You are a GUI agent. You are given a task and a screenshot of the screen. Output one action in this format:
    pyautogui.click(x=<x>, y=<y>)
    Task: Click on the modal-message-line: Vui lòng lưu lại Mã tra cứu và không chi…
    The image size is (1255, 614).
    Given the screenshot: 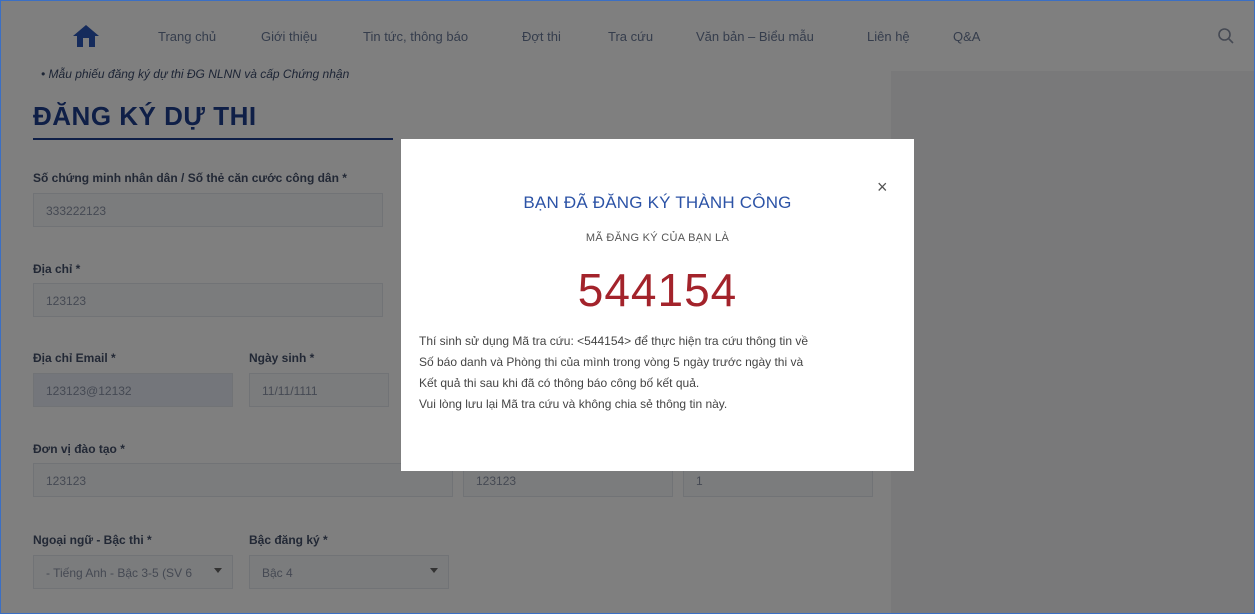 What is the action you would take?
    pyautogui.click(x=573, y=404)
    